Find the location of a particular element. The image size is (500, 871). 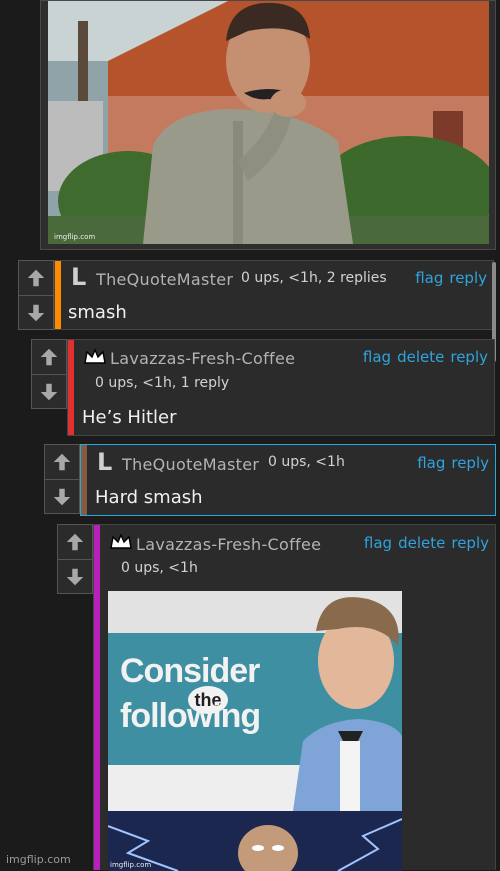

top-image-watermark: imgflip.com is located at coordinates (75, 237).